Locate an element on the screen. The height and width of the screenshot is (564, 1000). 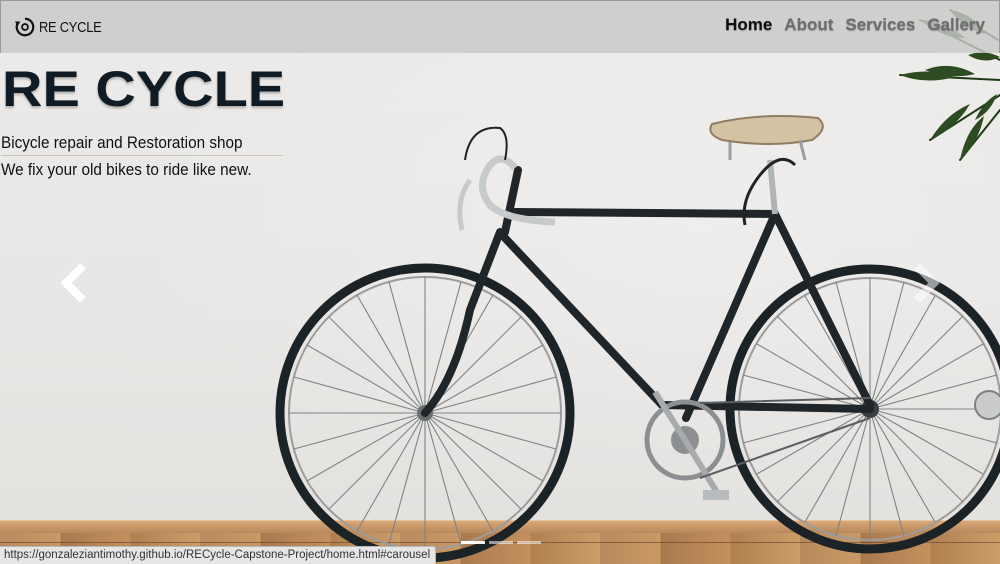
recycle-logo-icon is located at coordinates (24, 27).